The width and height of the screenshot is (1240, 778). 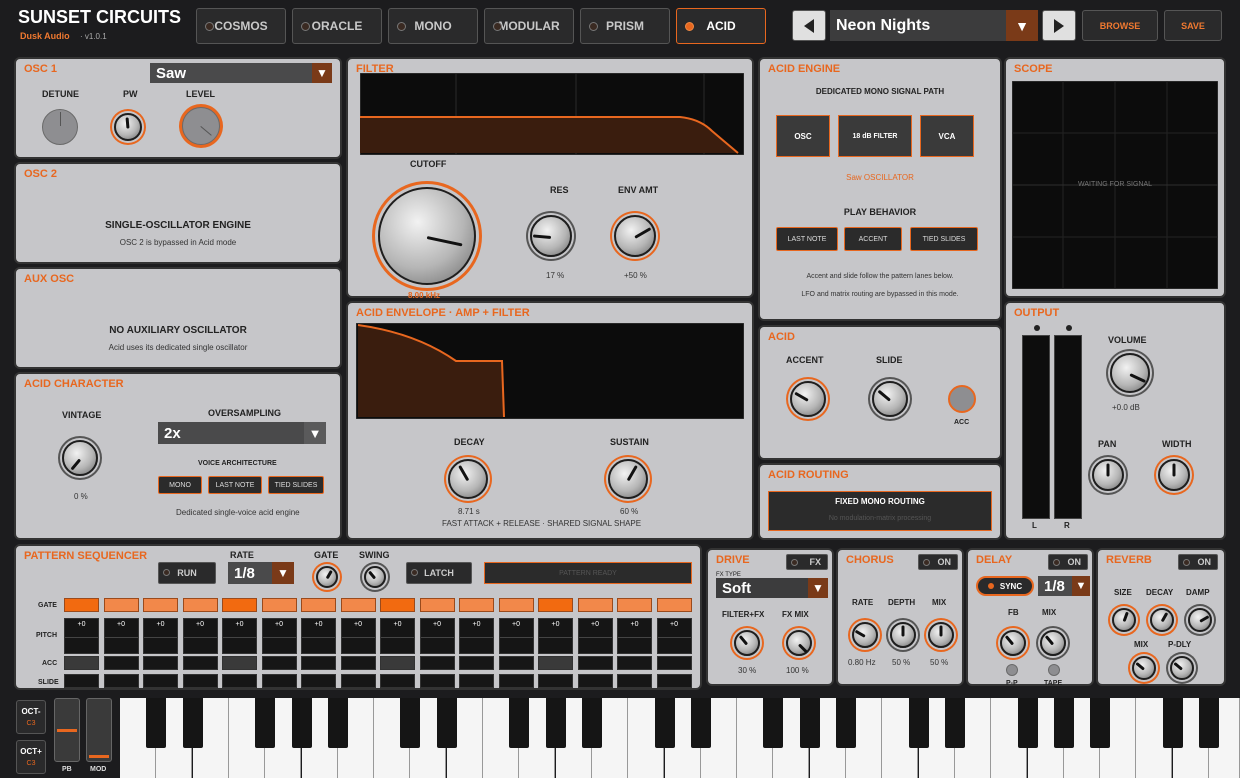 I want to click on fx-type-select: Soft ▼, so click(x=772, y=588).